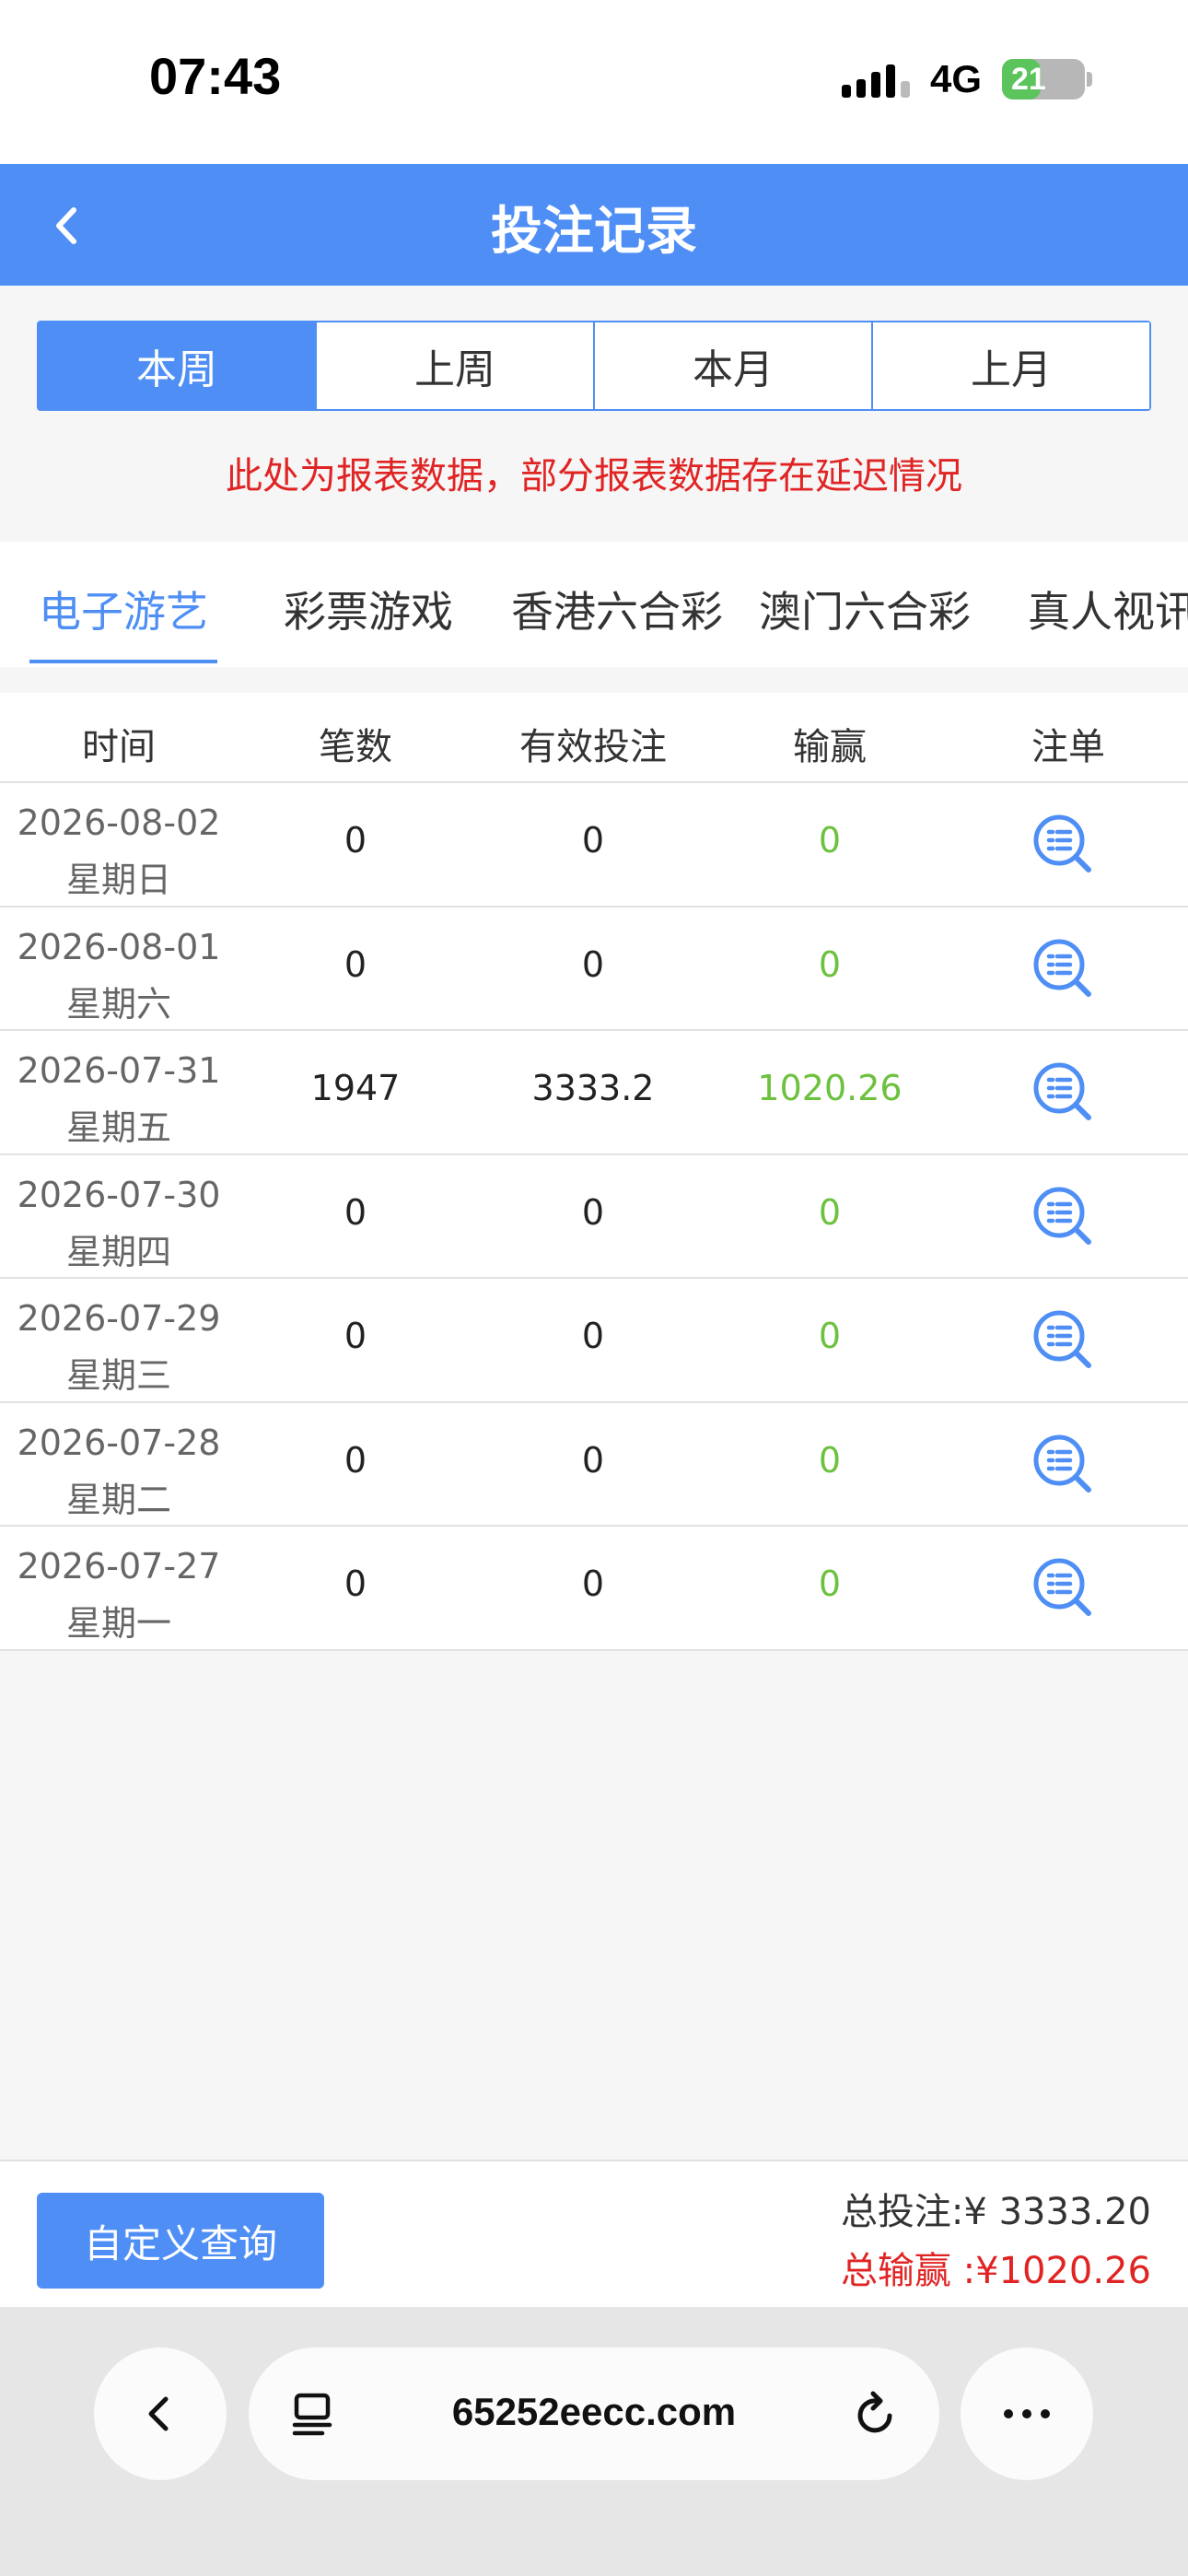  I want to click on weekday-text: 星期一, so click(118, 1623).